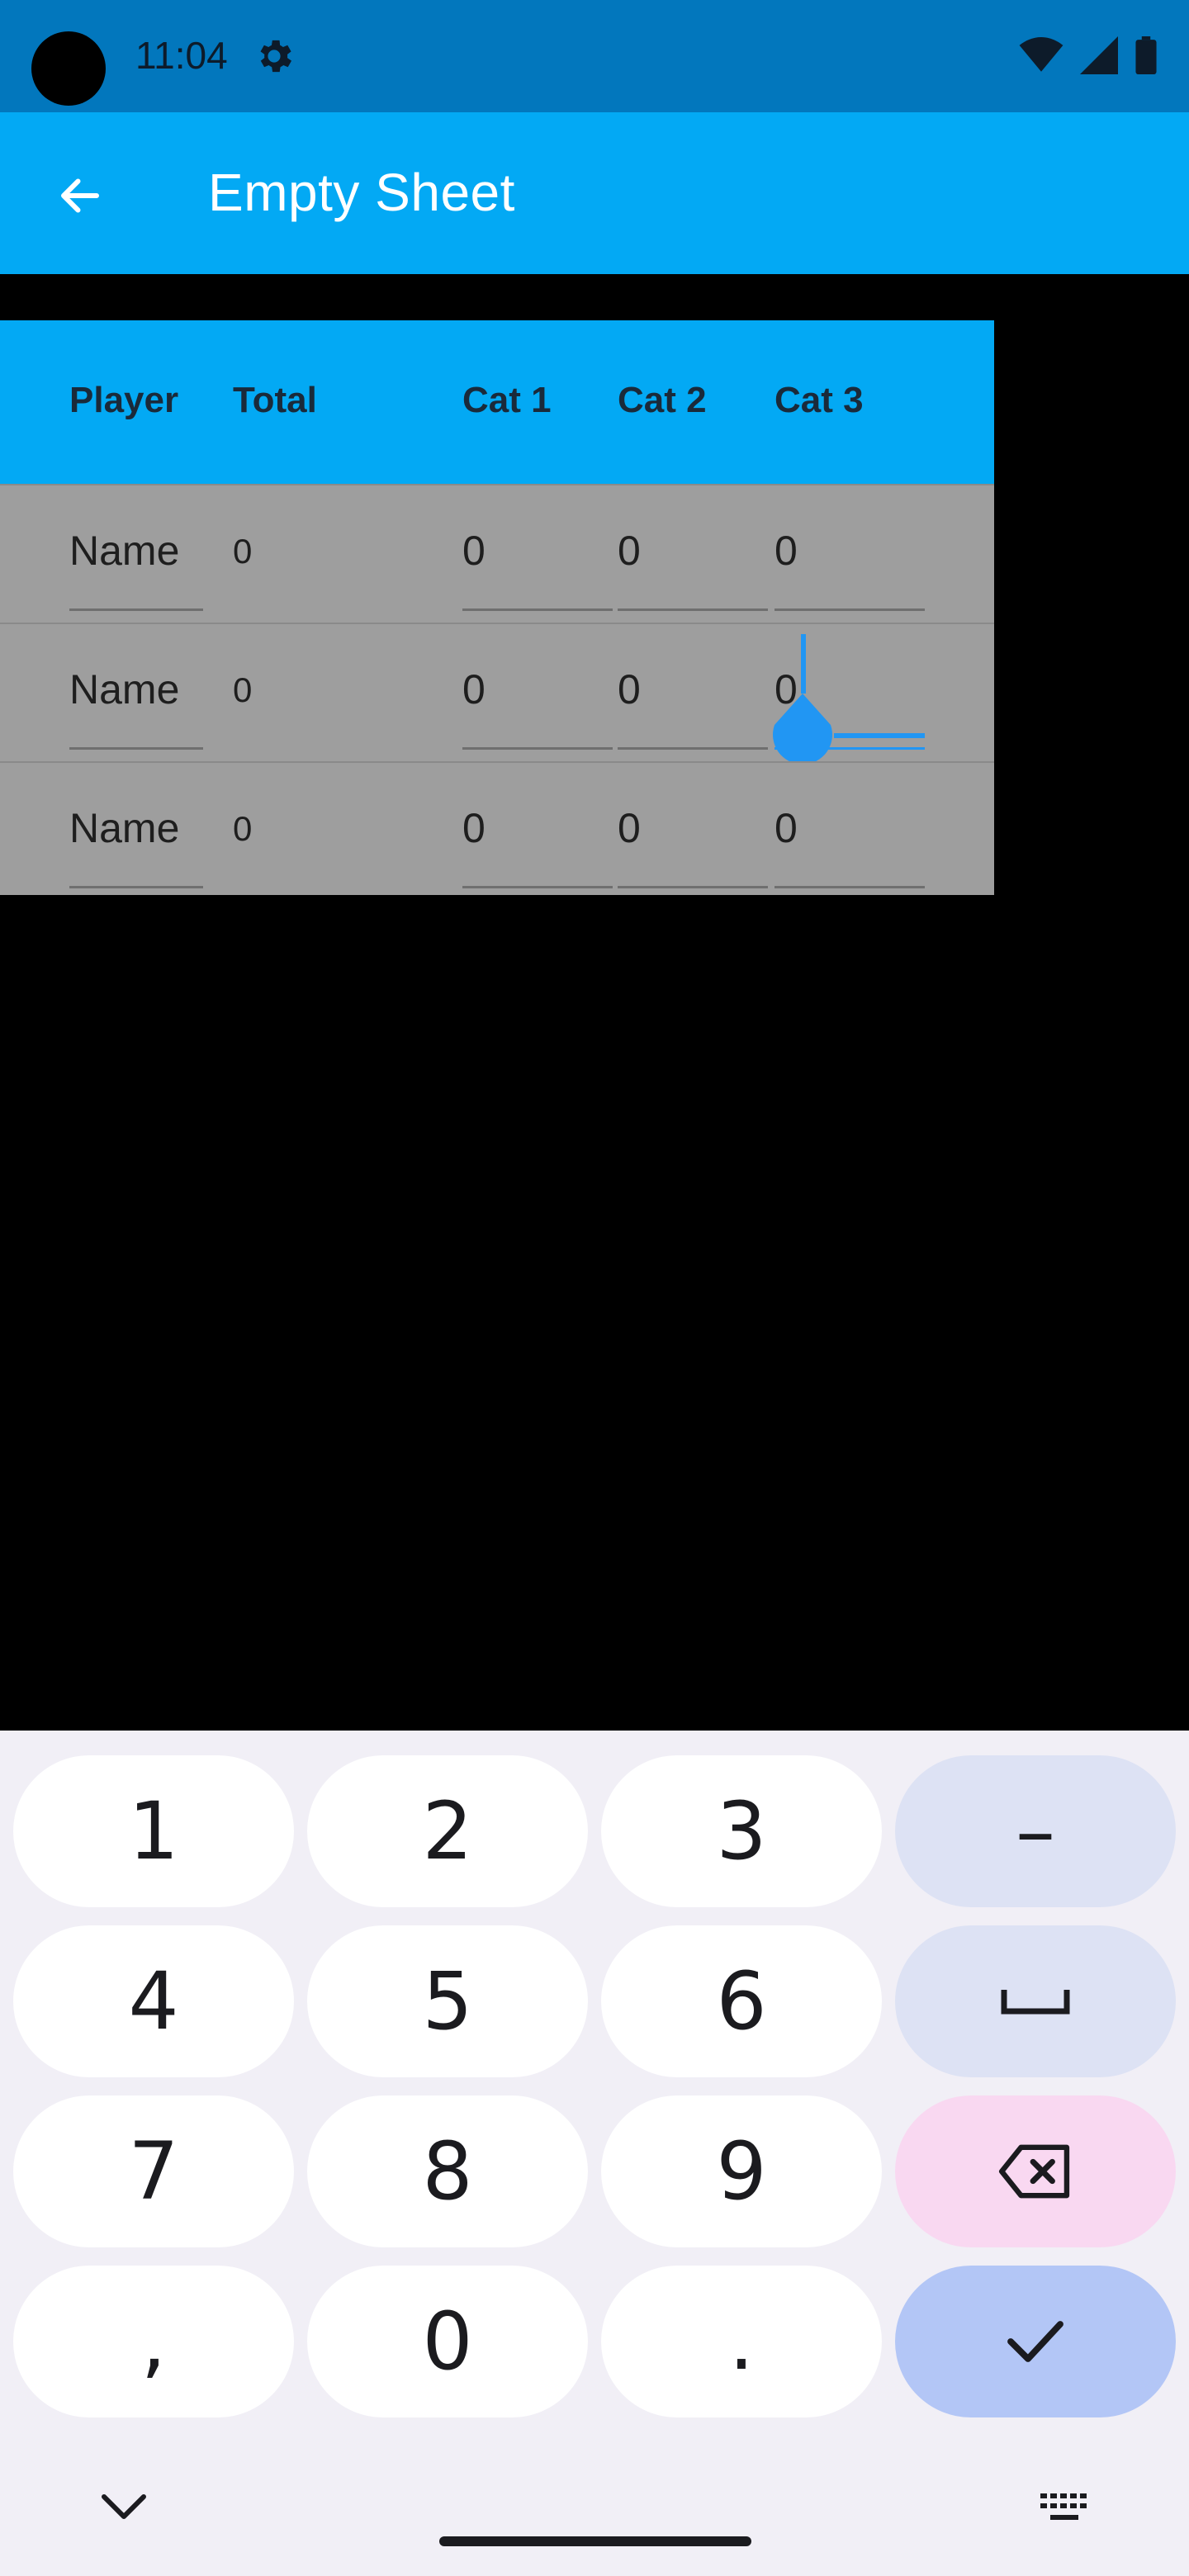  I want to click on focused-field-underline, so click(879, 735).